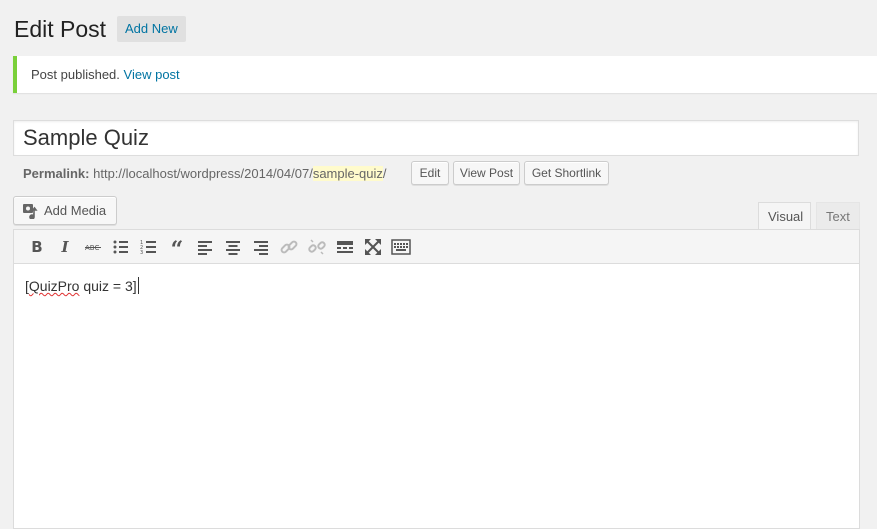  I want to click on notice-text: Post published. View post, so click(105, 74).